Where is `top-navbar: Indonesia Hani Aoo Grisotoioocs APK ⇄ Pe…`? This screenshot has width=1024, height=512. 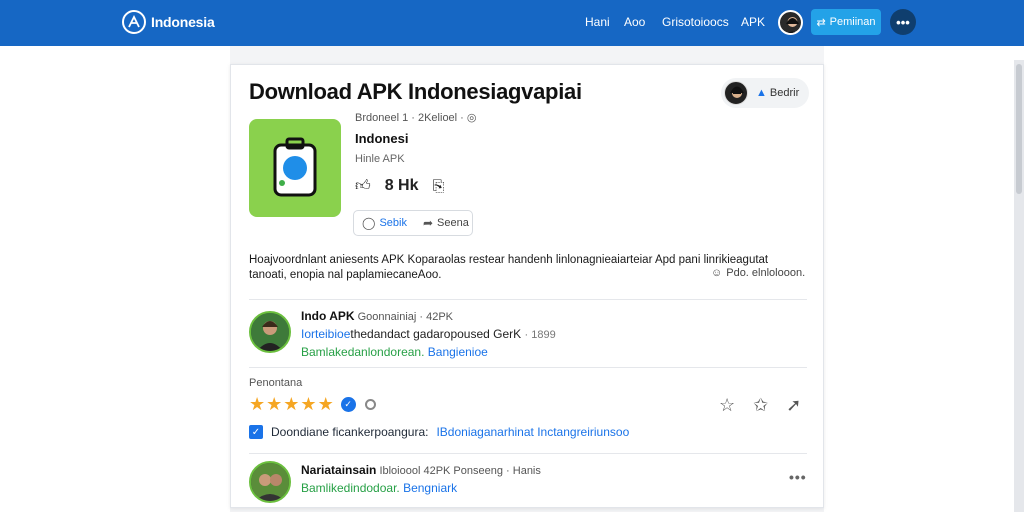
top-navbar: Indonesia Hani Aoo Grisotoioocs APK ⇄ Pe… is located at coordinates (512, 23).